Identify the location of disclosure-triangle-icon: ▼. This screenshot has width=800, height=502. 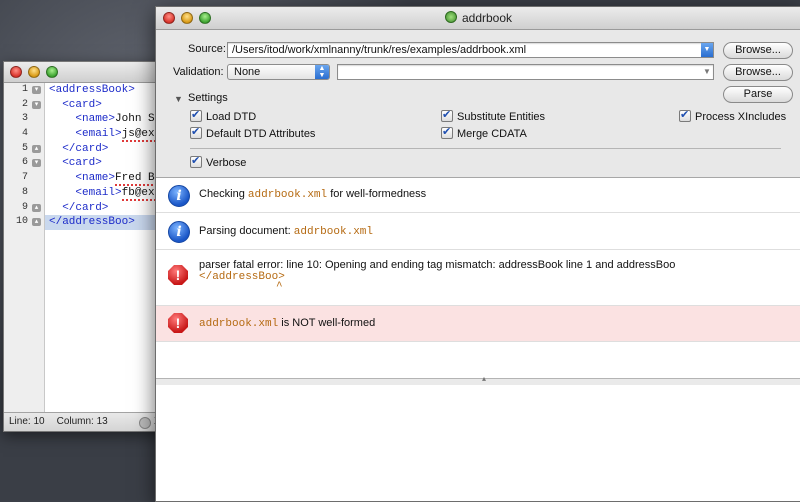
(178, 99).